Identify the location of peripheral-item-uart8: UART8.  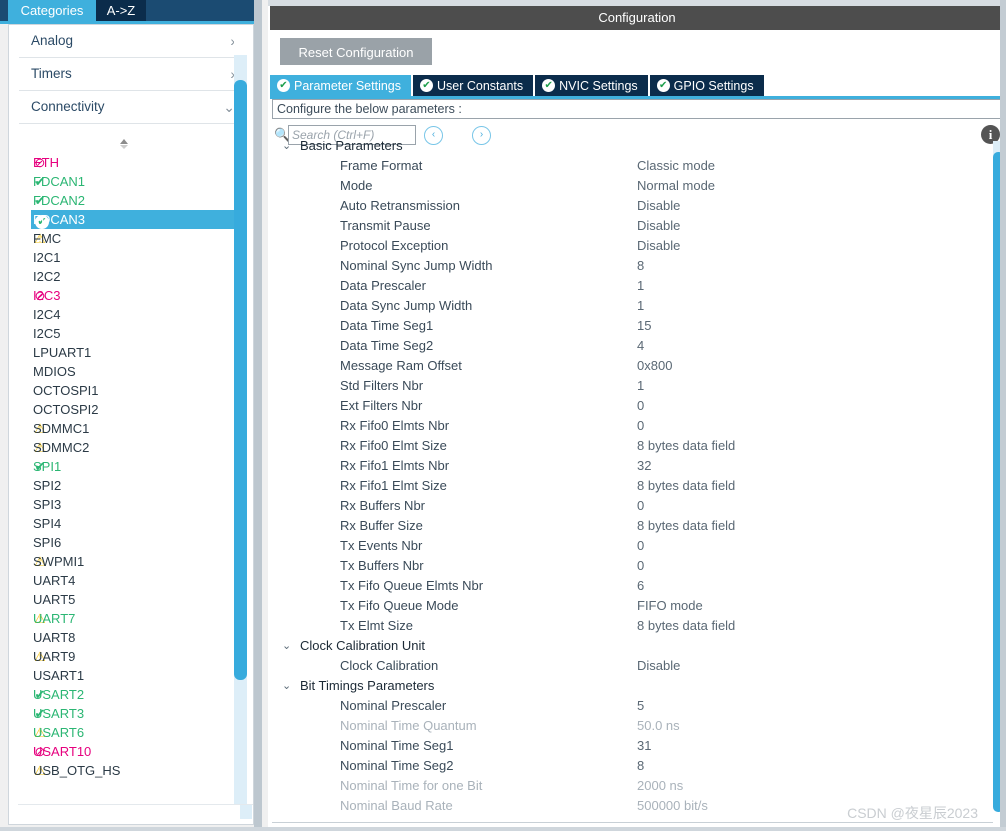
(123, 637).